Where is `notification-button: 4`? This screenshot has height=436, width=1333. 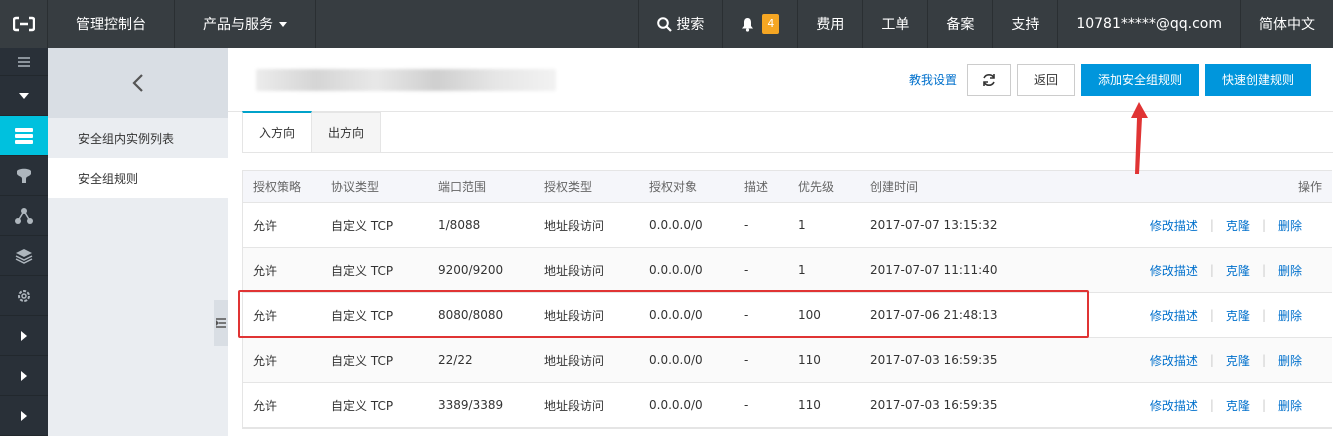 notification-button: 4 is located at coordinates (759, 24).